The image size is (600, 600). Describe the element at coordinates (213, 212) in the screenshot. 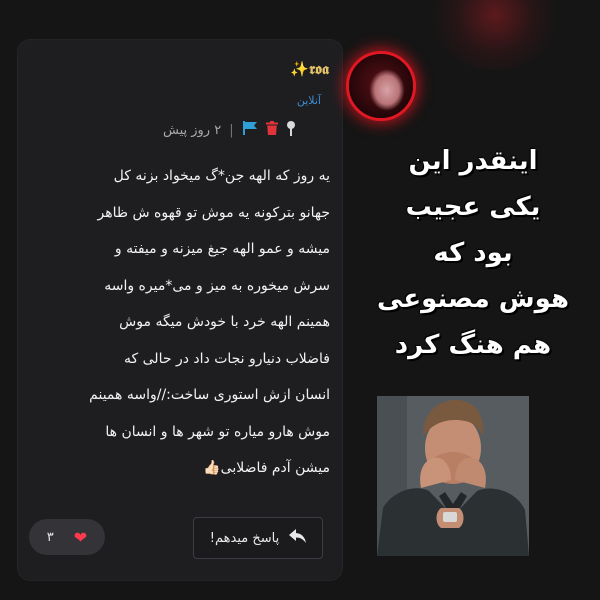

I see `post-line: جهانو بترکونه یه موش تو قهوه ش ظاهر` at that location.